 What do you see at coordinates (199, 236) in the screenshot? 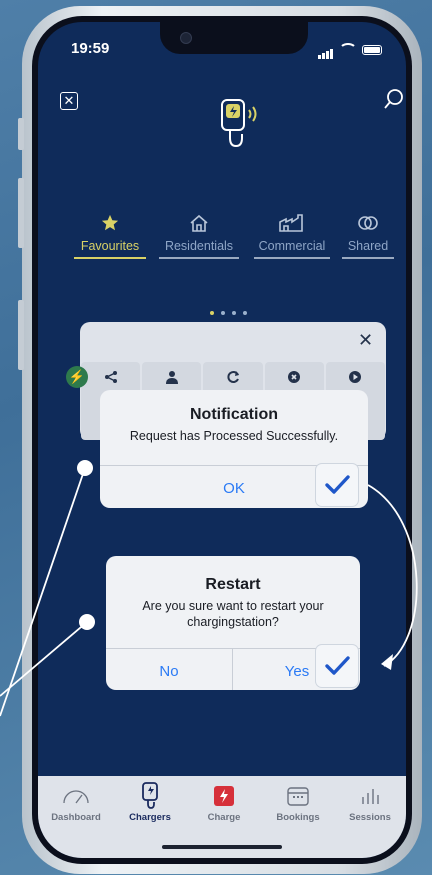
I see `tab-residentials: Residentials` at bounding box center [199, 236].